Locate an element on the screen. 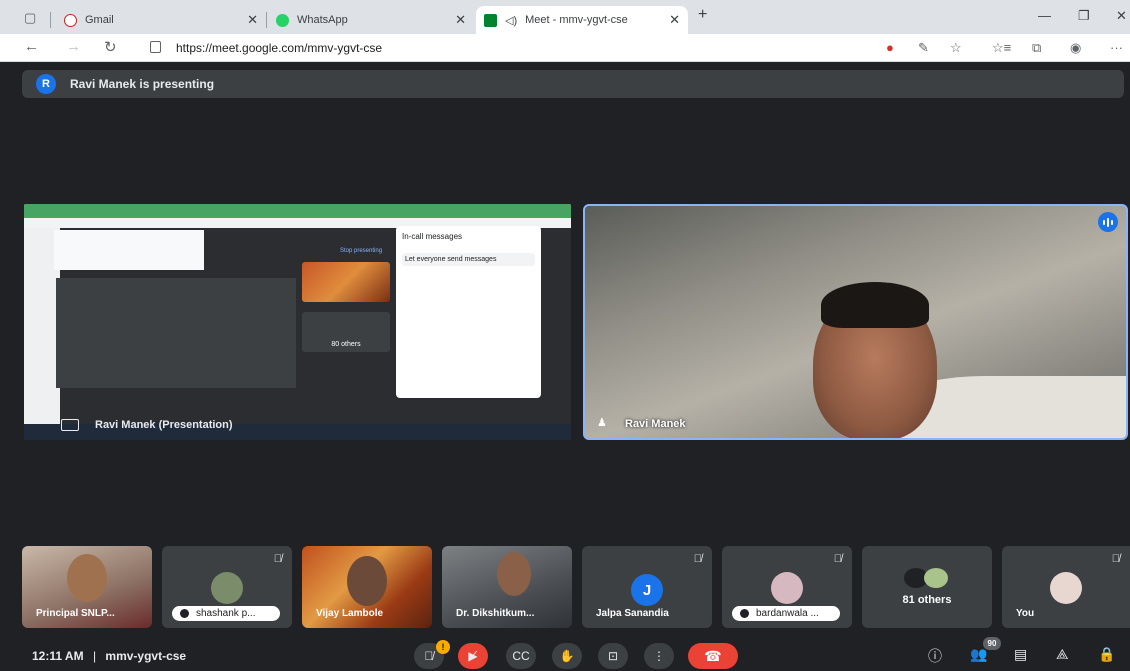  clock-time: 12:11 AM is located at coordinates (58, 656).